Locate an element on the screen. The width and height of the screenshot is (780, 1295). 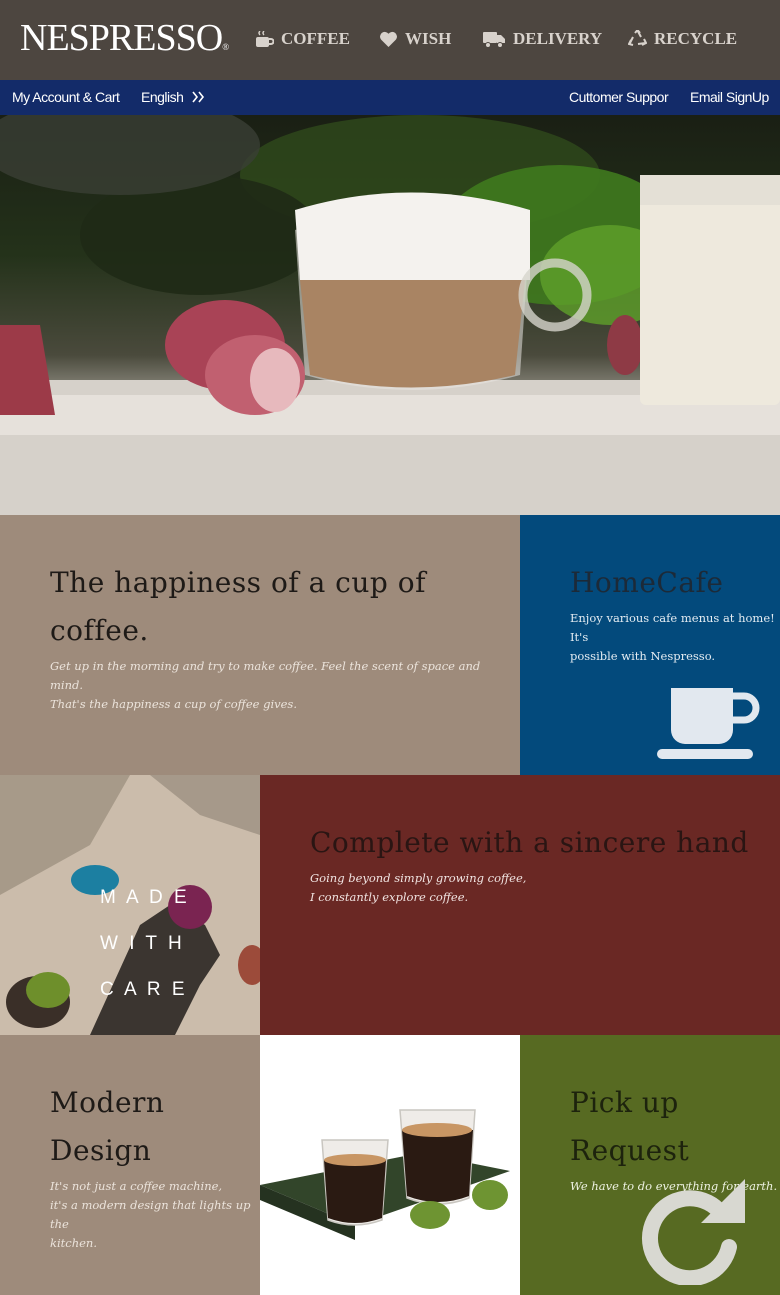
language-label: English is located at coordinates (162, 97).